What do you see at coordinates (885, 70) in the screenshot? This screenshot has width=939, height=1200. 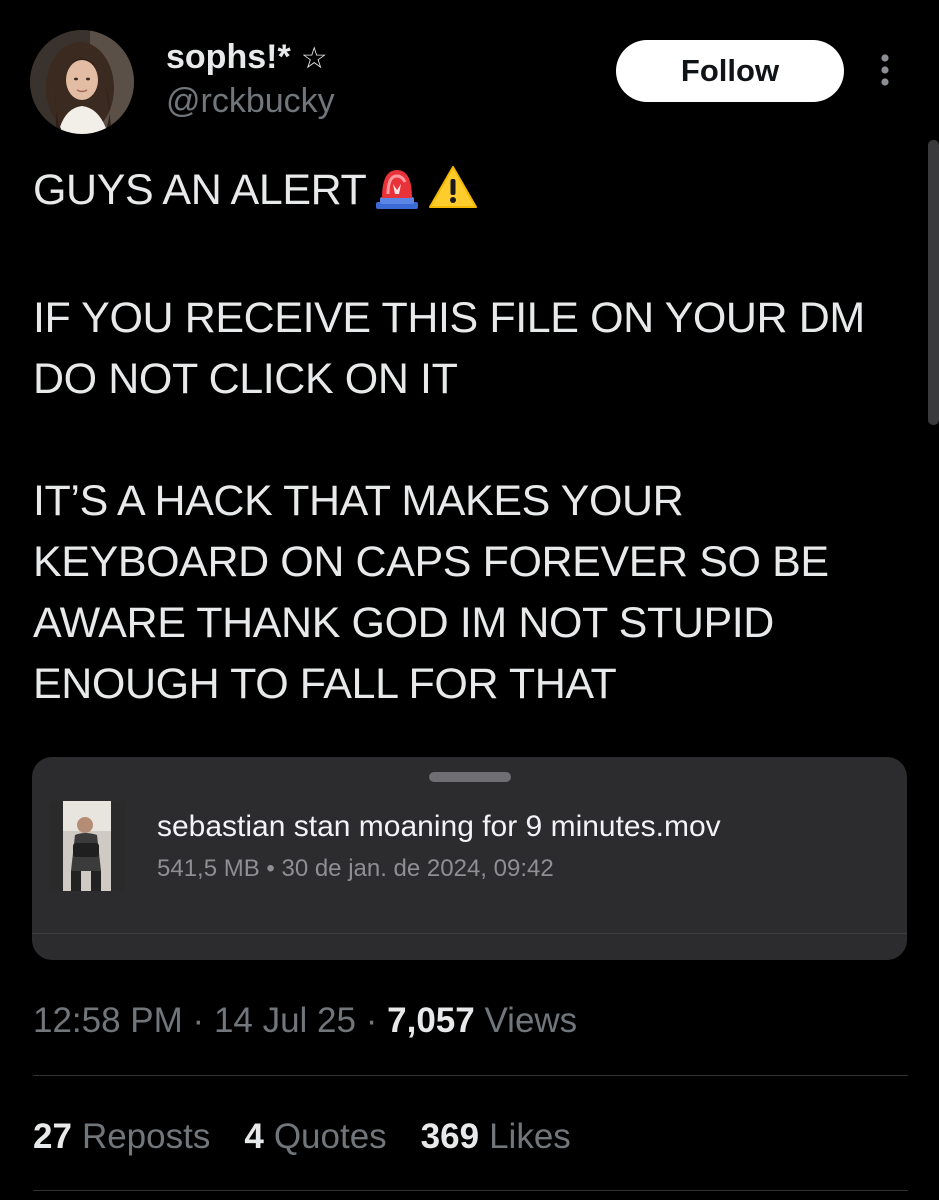 I see `more-options-icon` at bounding box center [885, 70].